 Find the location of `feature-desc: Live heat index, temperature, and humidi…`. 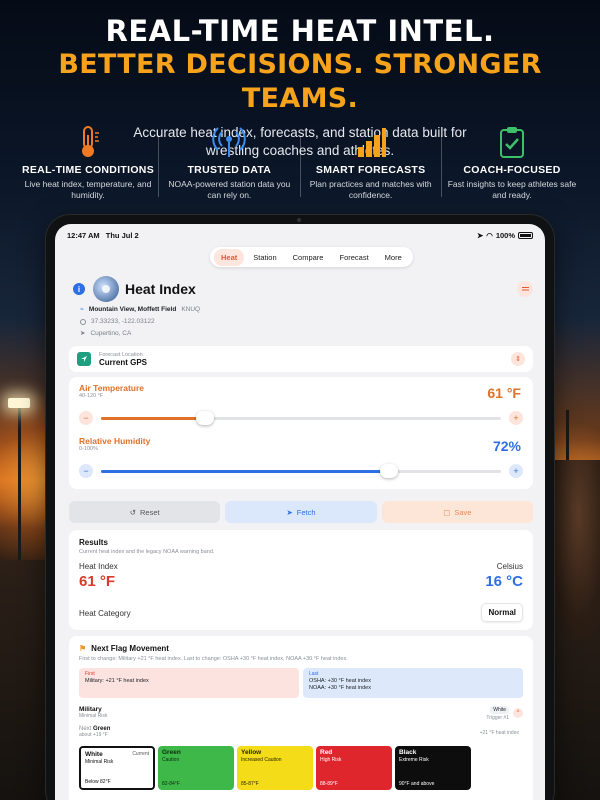

feature-desc: Live heat index, temperature, and humidi… is located at coordinates (88, 189).